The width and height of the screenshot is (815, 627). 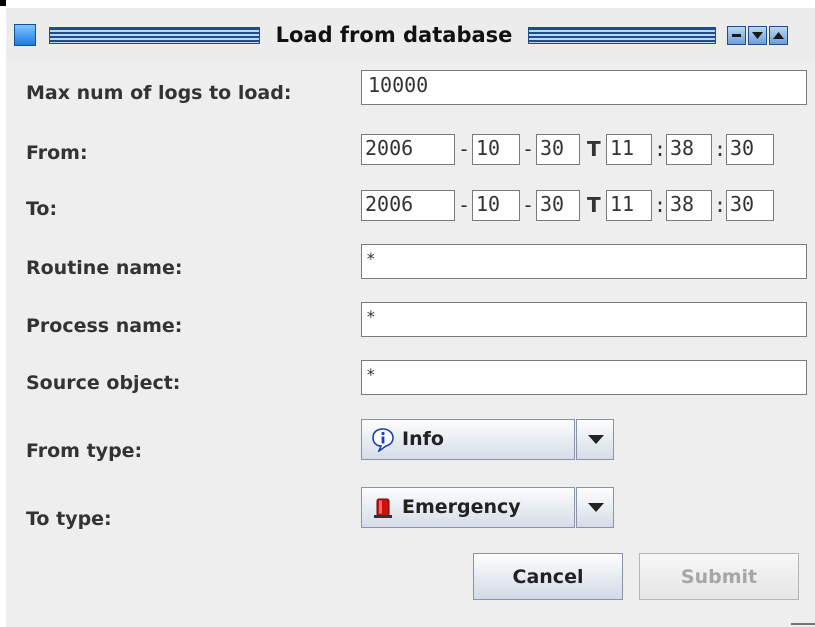 What do you see at coordinates (84, 451) in the screenshot?
I see `from-type-label: From type:` at bounding box center [84, 451].